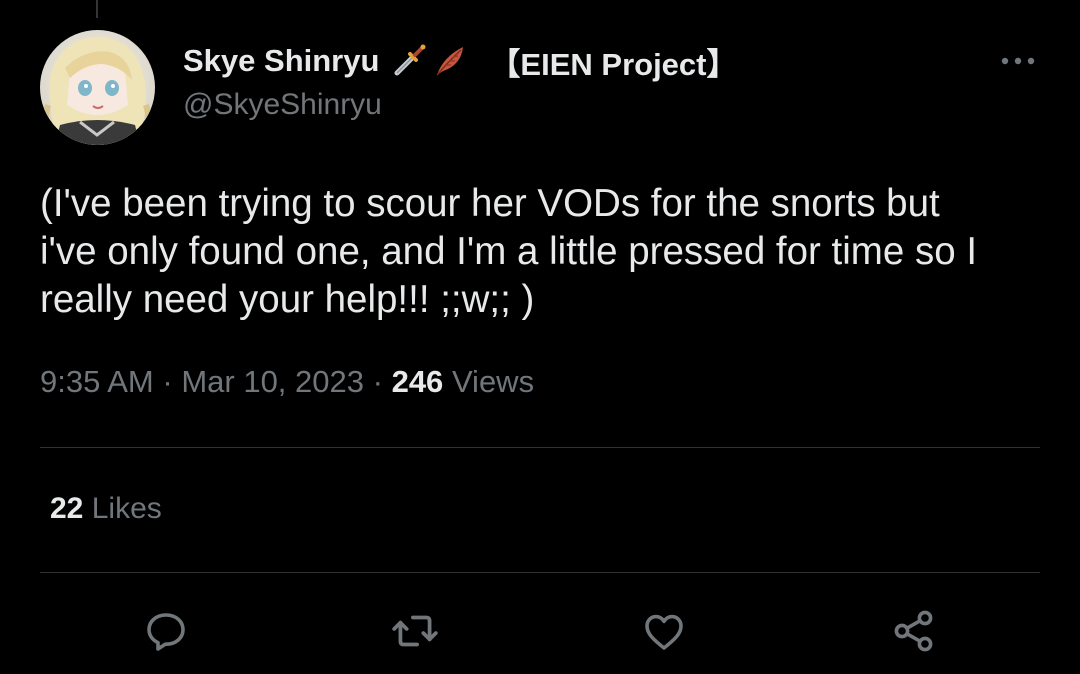 The width and height of the screenshot is (1080, 674). I want to click on heart-icon, so click(664, 632).